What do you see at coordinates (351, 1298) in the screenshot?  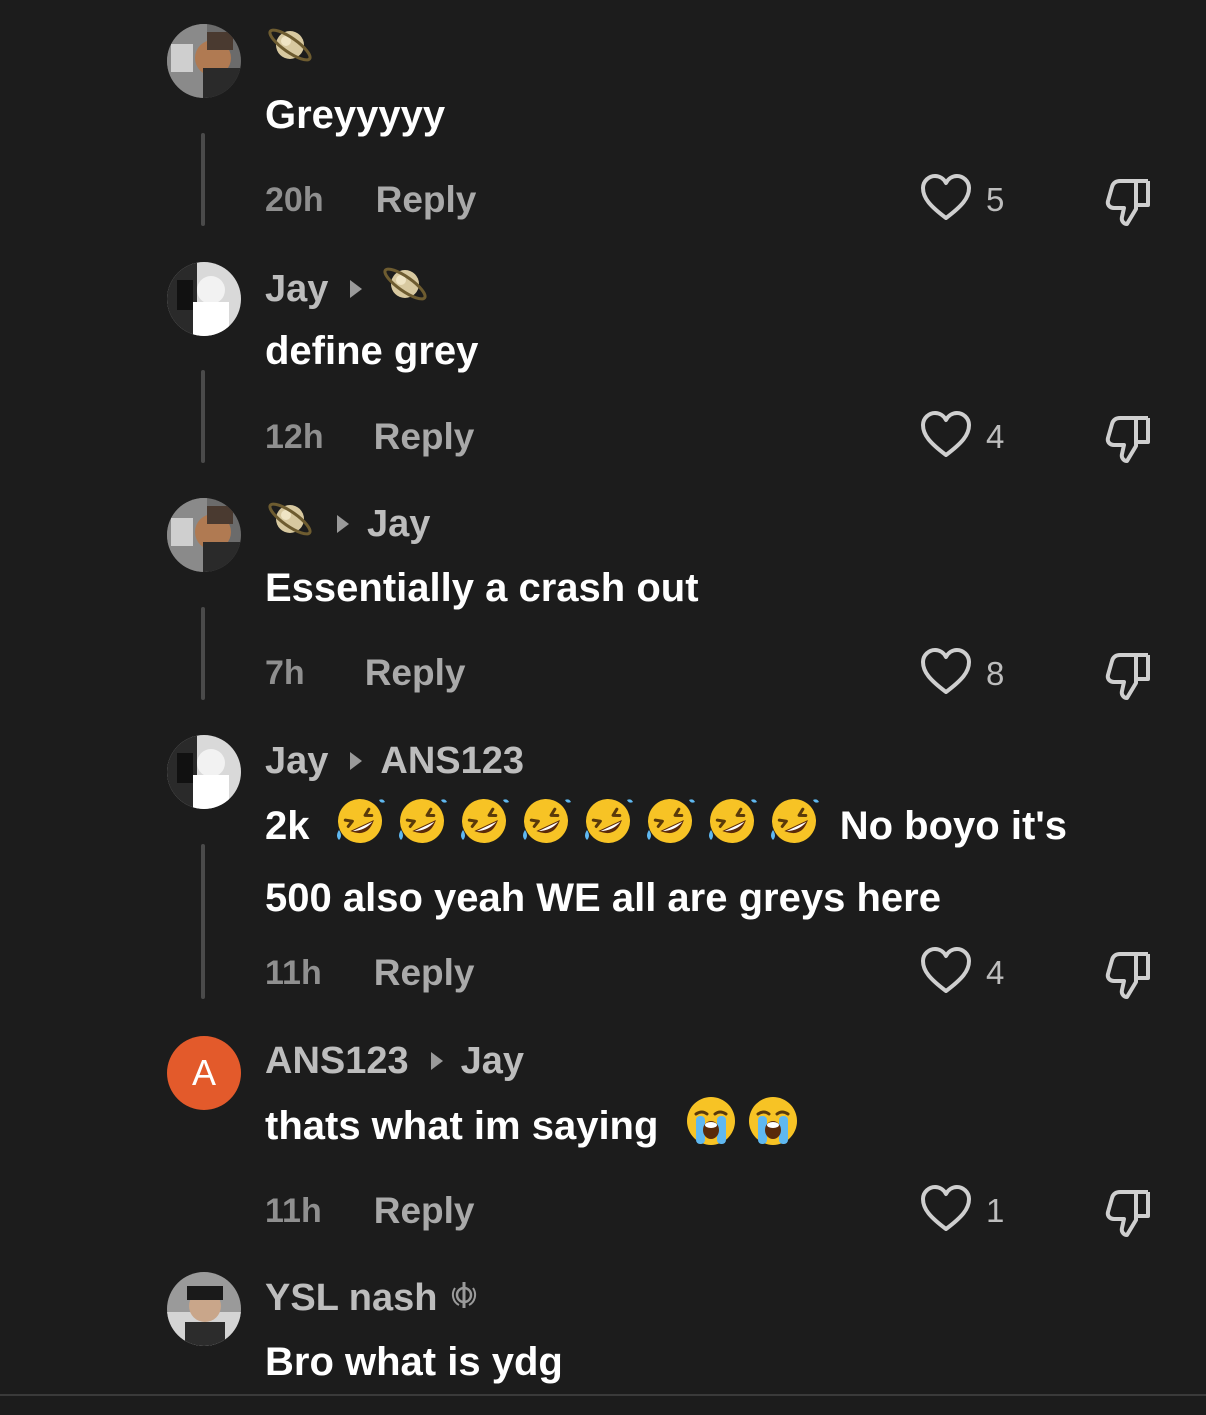 I see `author-name: YSL nash` at bounding box center [351, 1298].